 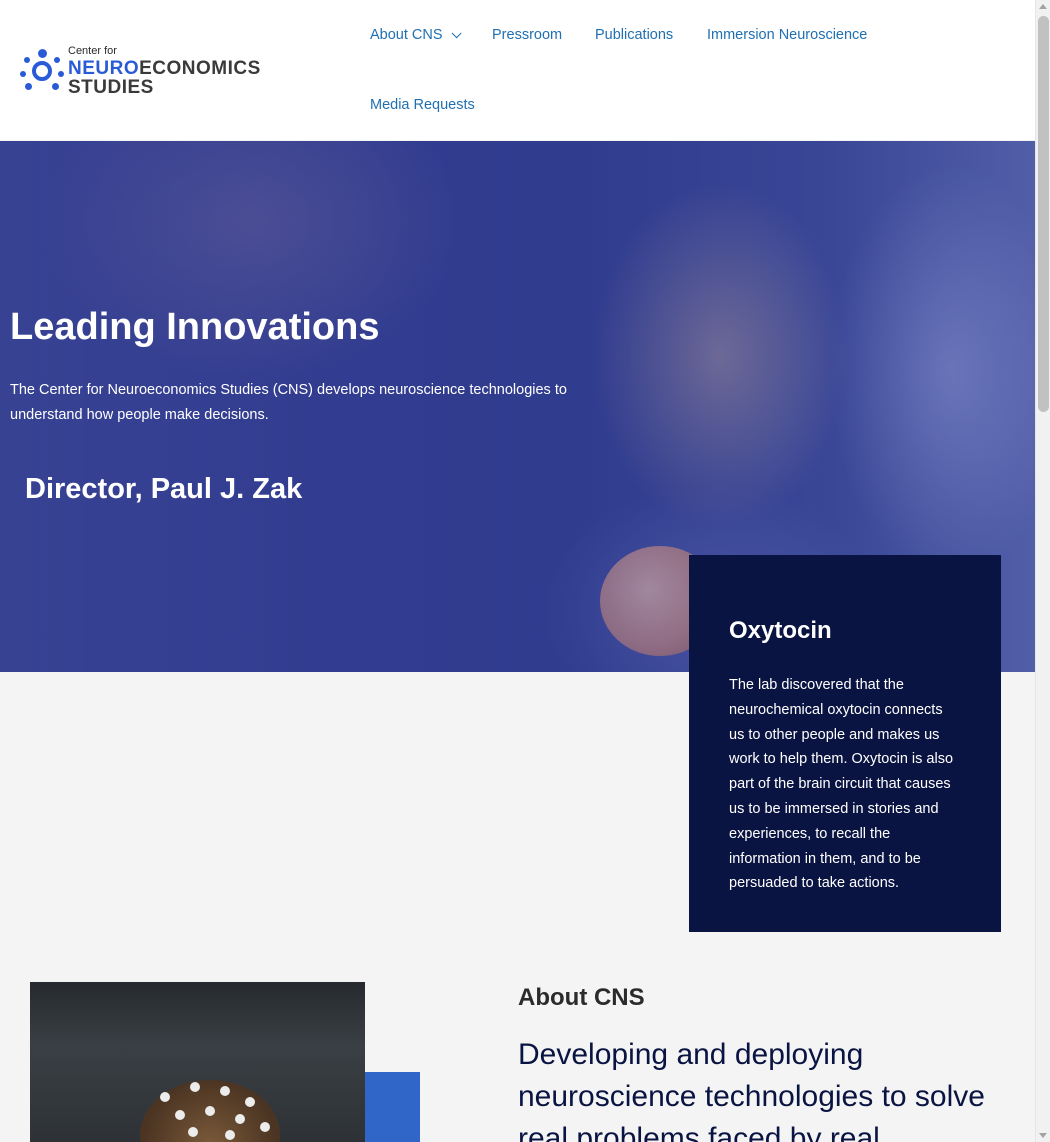 What do you see at coordinates (456, 33) in the screenshot?
I see `chevron-down-icon` at bounding box center [456, 33].